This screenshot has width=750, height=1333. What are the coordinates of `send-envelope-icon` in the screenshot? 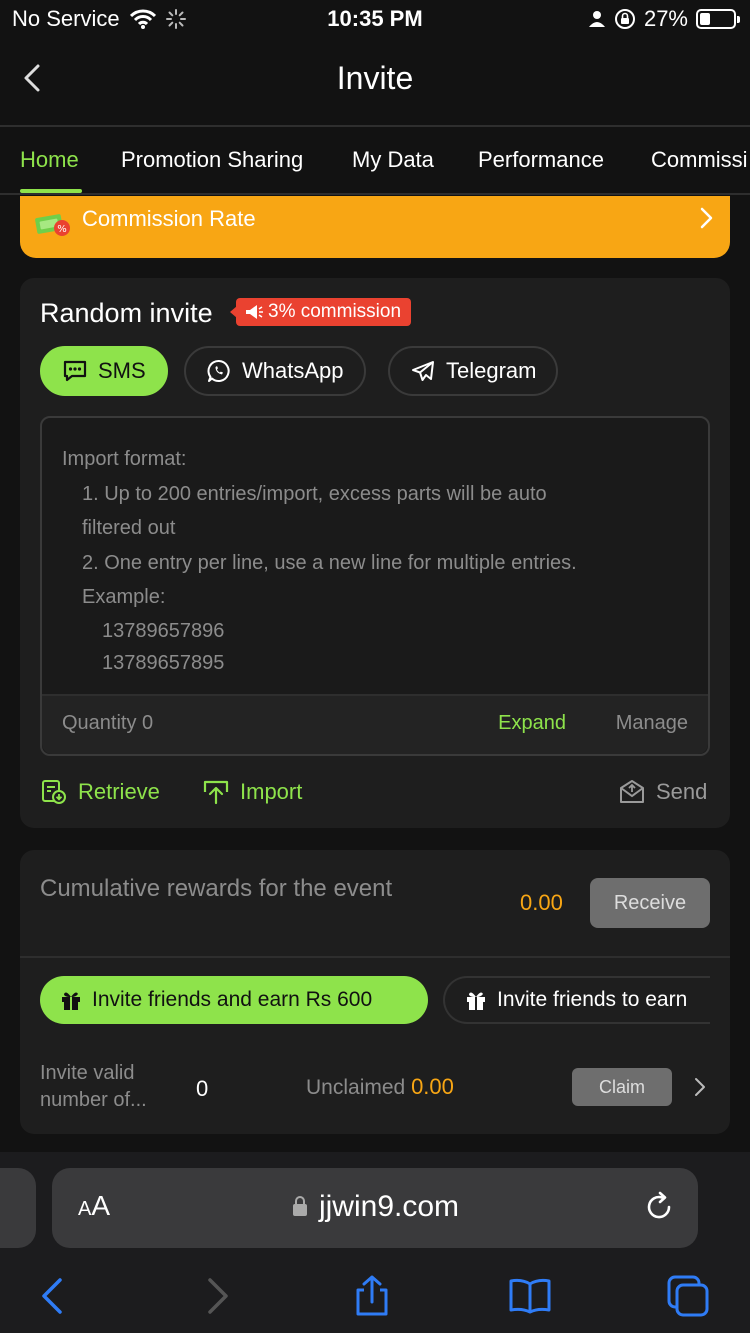 It's located at (632, 791).